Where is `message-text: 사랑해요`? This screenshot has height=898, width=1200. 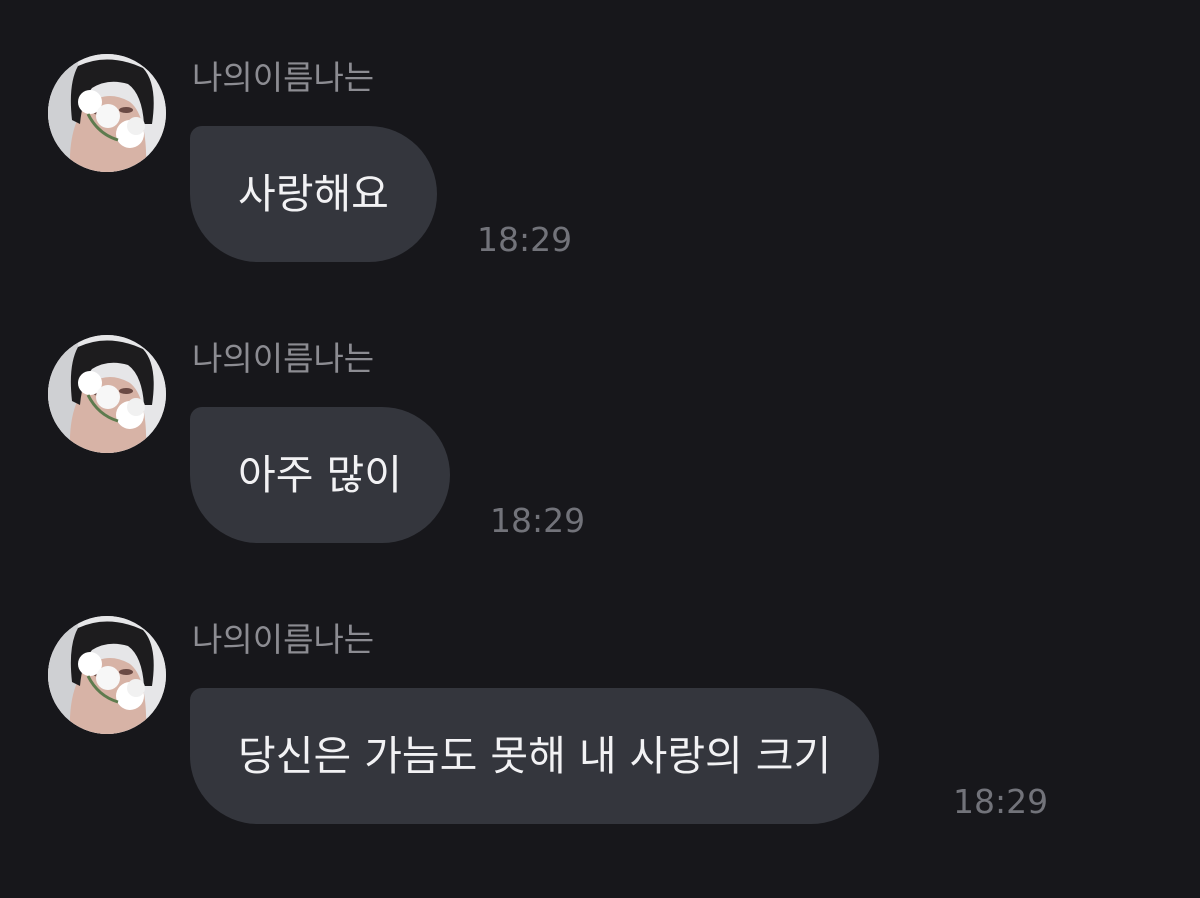 message-text: 사랑해요 is located at coordinates (313, 193).